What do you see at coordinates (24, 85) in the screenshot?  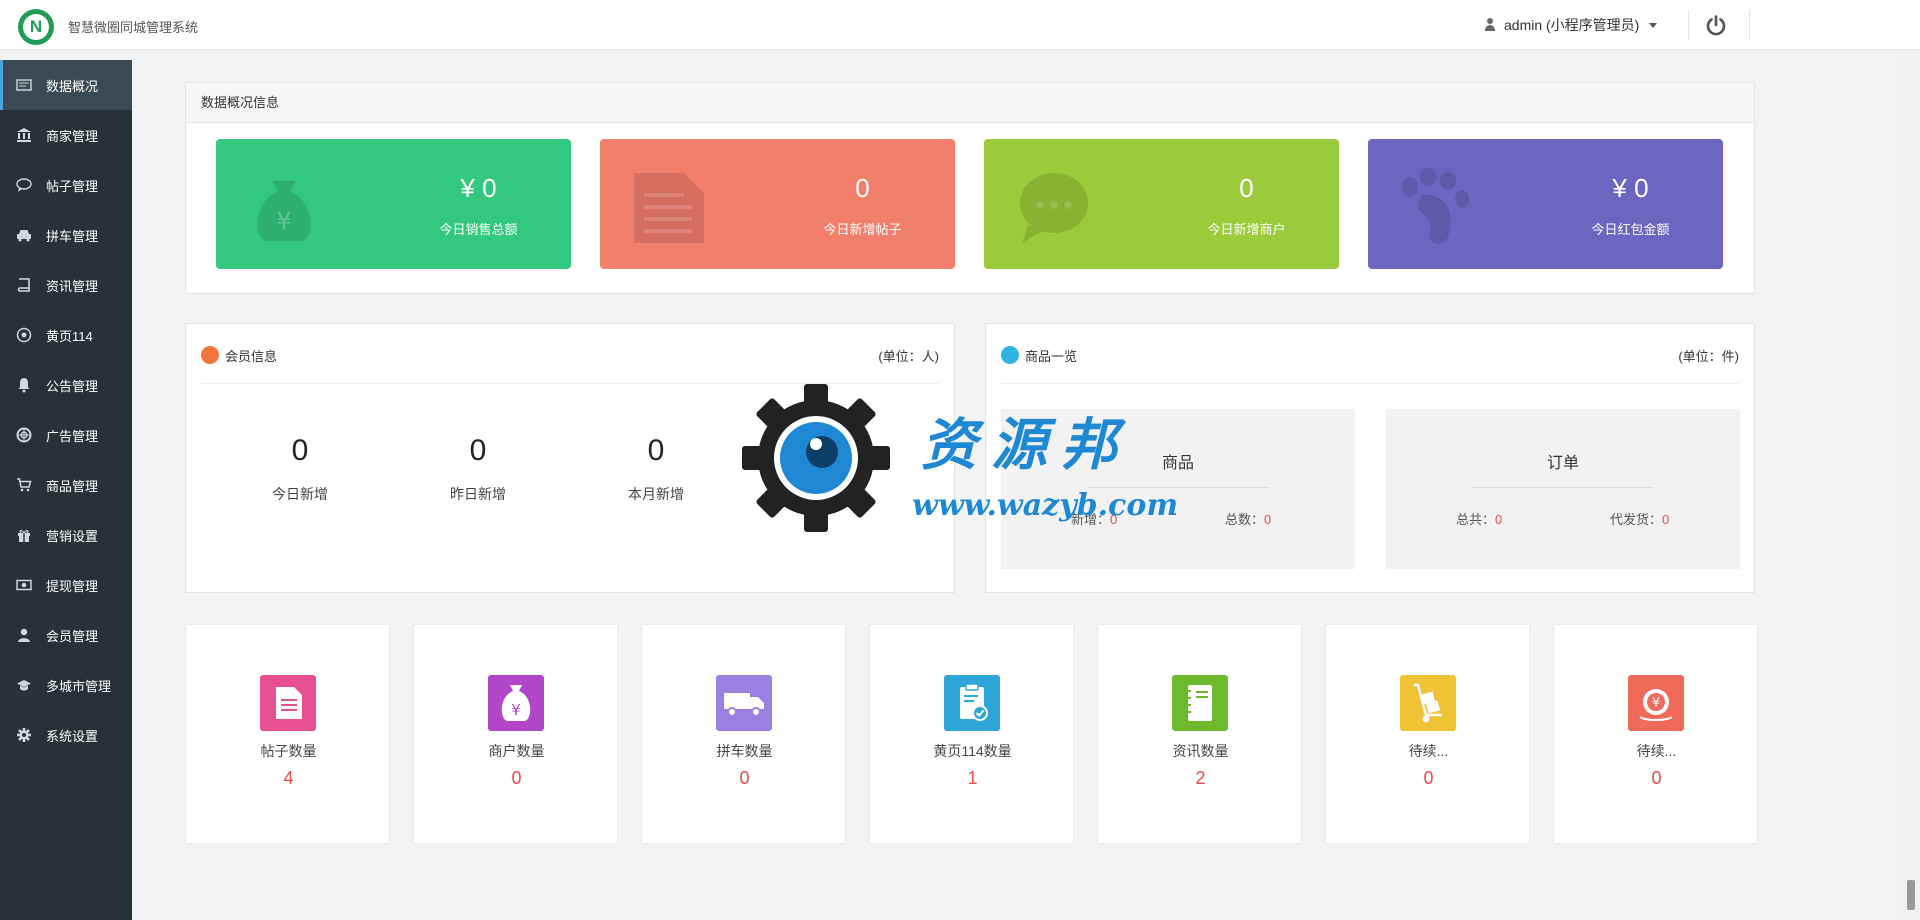 I see `dashboard-icon` at bounding box center [24, 85].